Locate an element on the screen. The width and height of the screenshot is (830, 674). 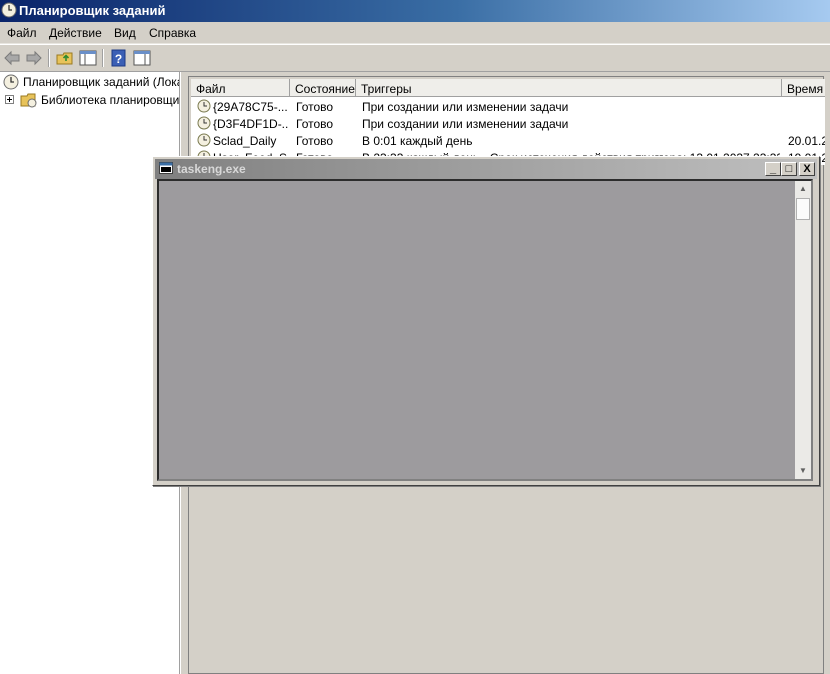
menu-action: Действие is located at coordinates (75, 33).